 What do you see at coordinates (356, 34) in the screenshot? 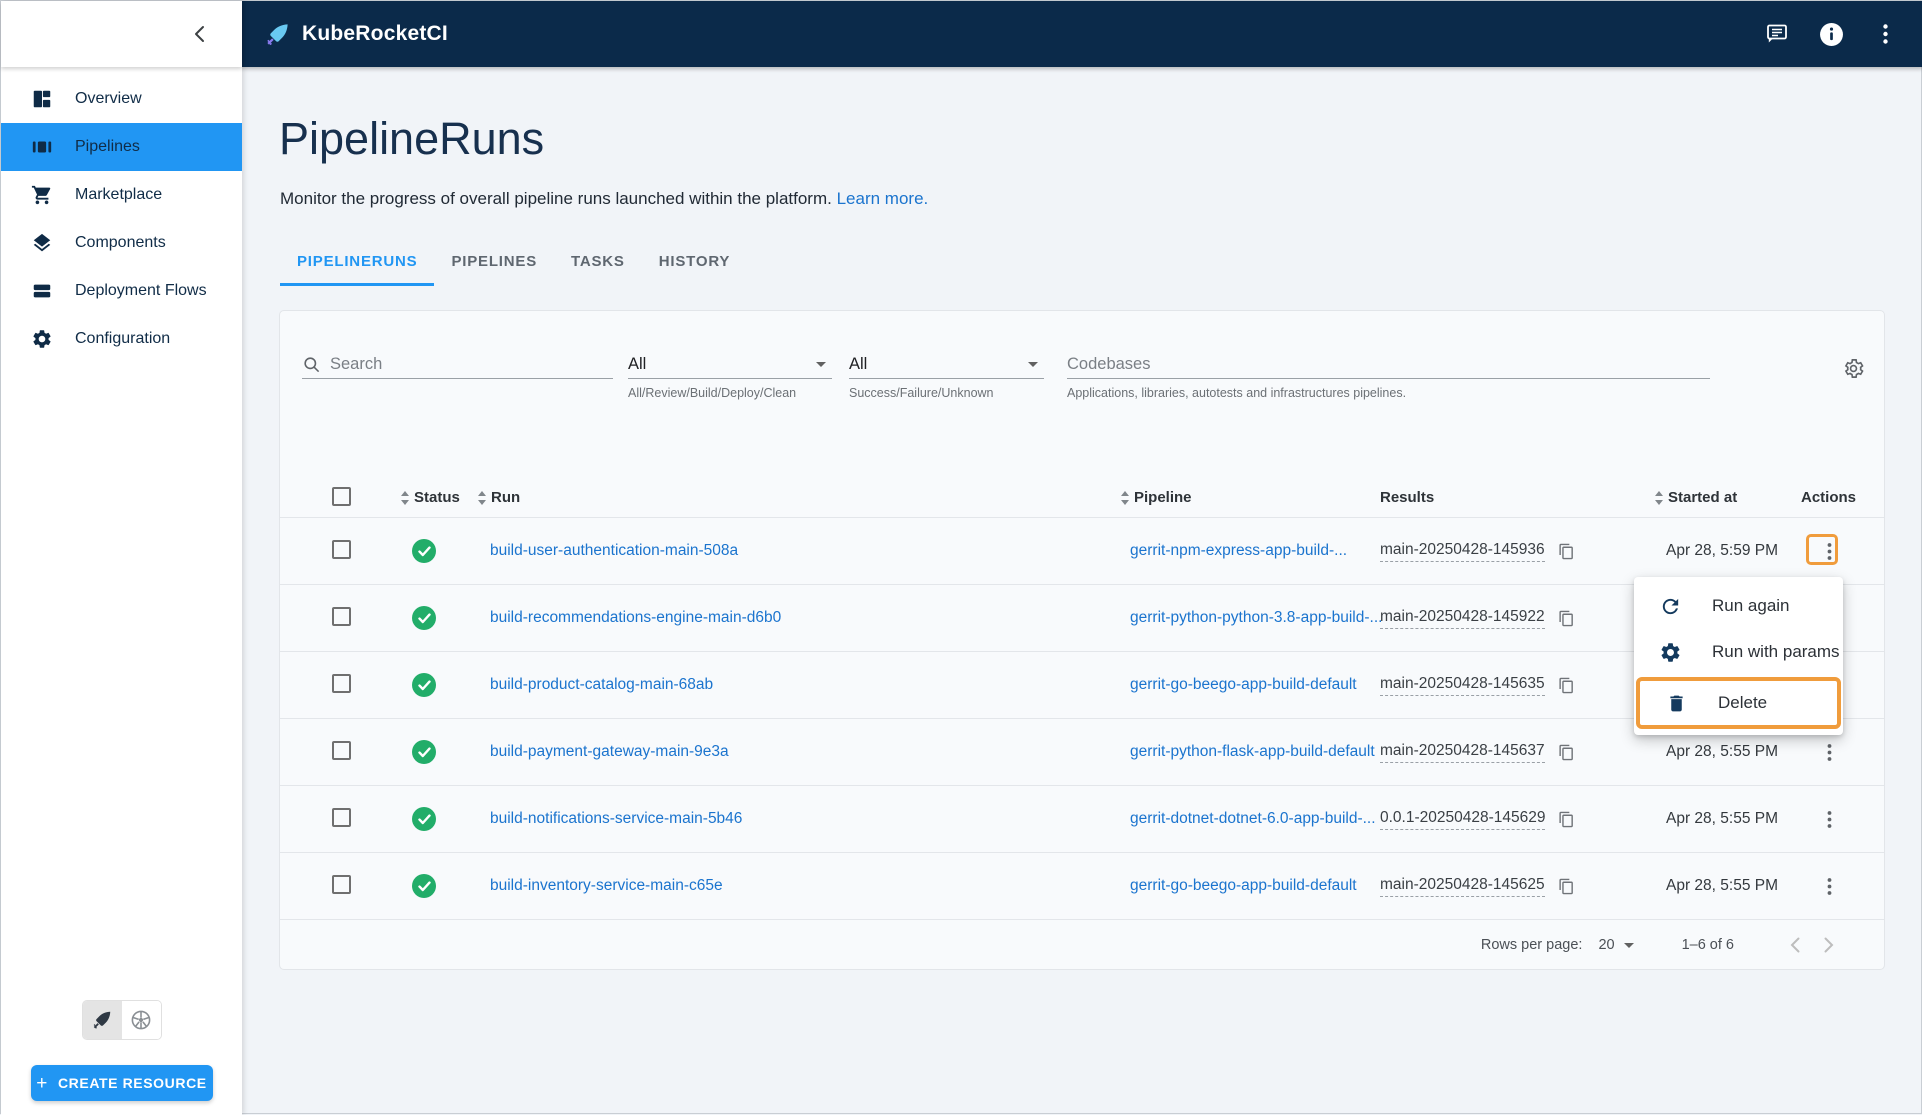
I see `app-logo: KubeRocketCI` at bounding box center [356, 34].